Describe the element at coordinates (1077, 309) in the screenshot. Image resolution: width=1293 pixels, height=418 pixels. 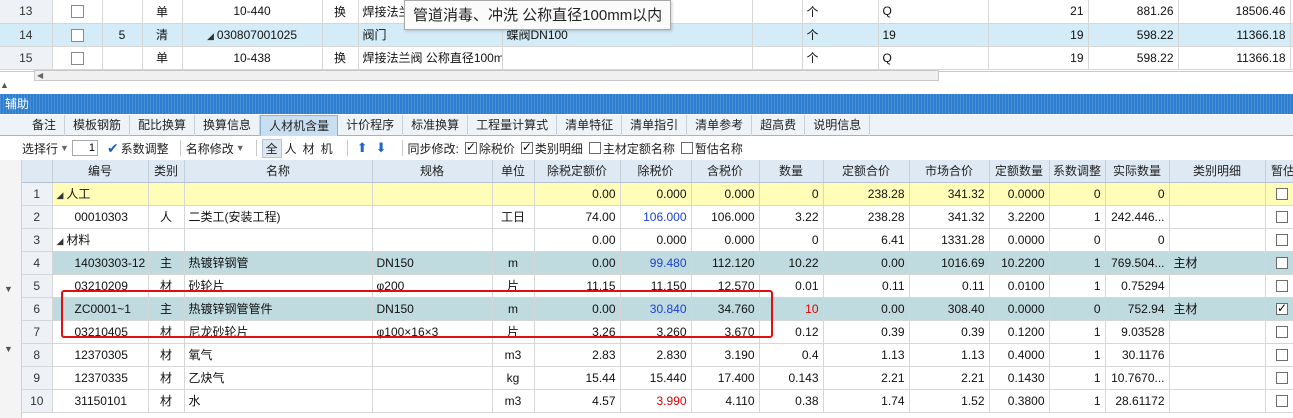
I see `coef-cell: 0` at that location.